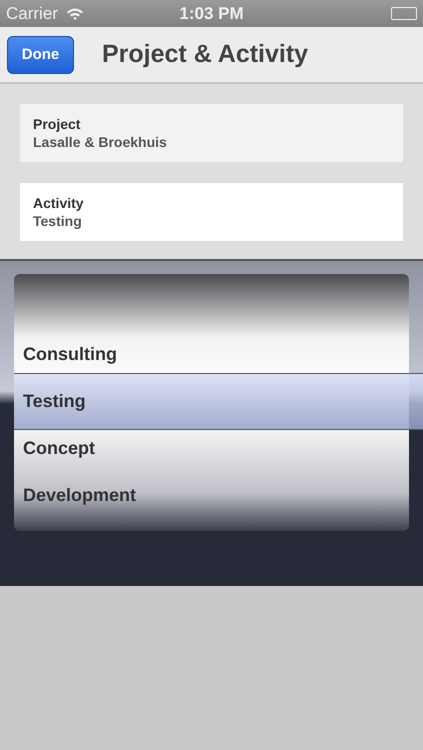 The width and height of the screenshot is (423, 750). Describe the element at coordinates (211, 13) in the screenshot. I see `status-time: 1:03 PM` at that location.